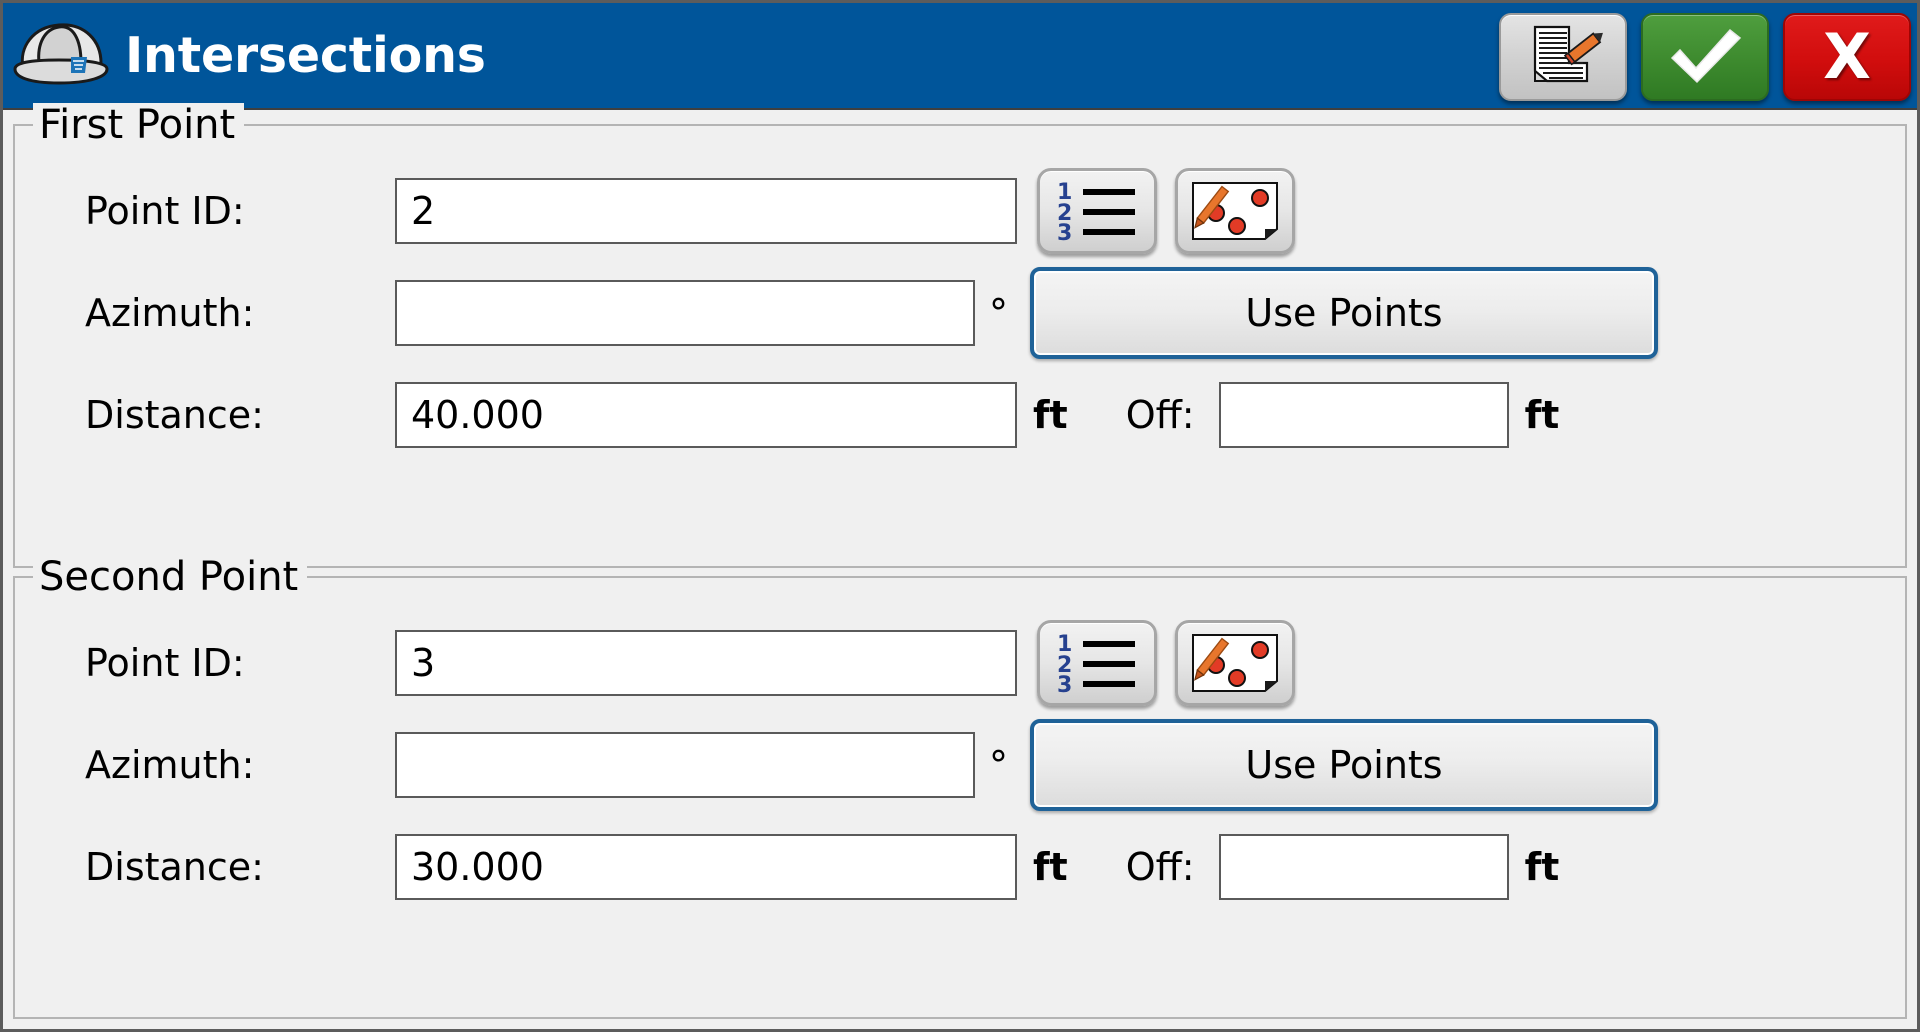 This screenshot has height=1032, width=1920. I want to click on second-distance-label: Distance:, so click(174, 866).